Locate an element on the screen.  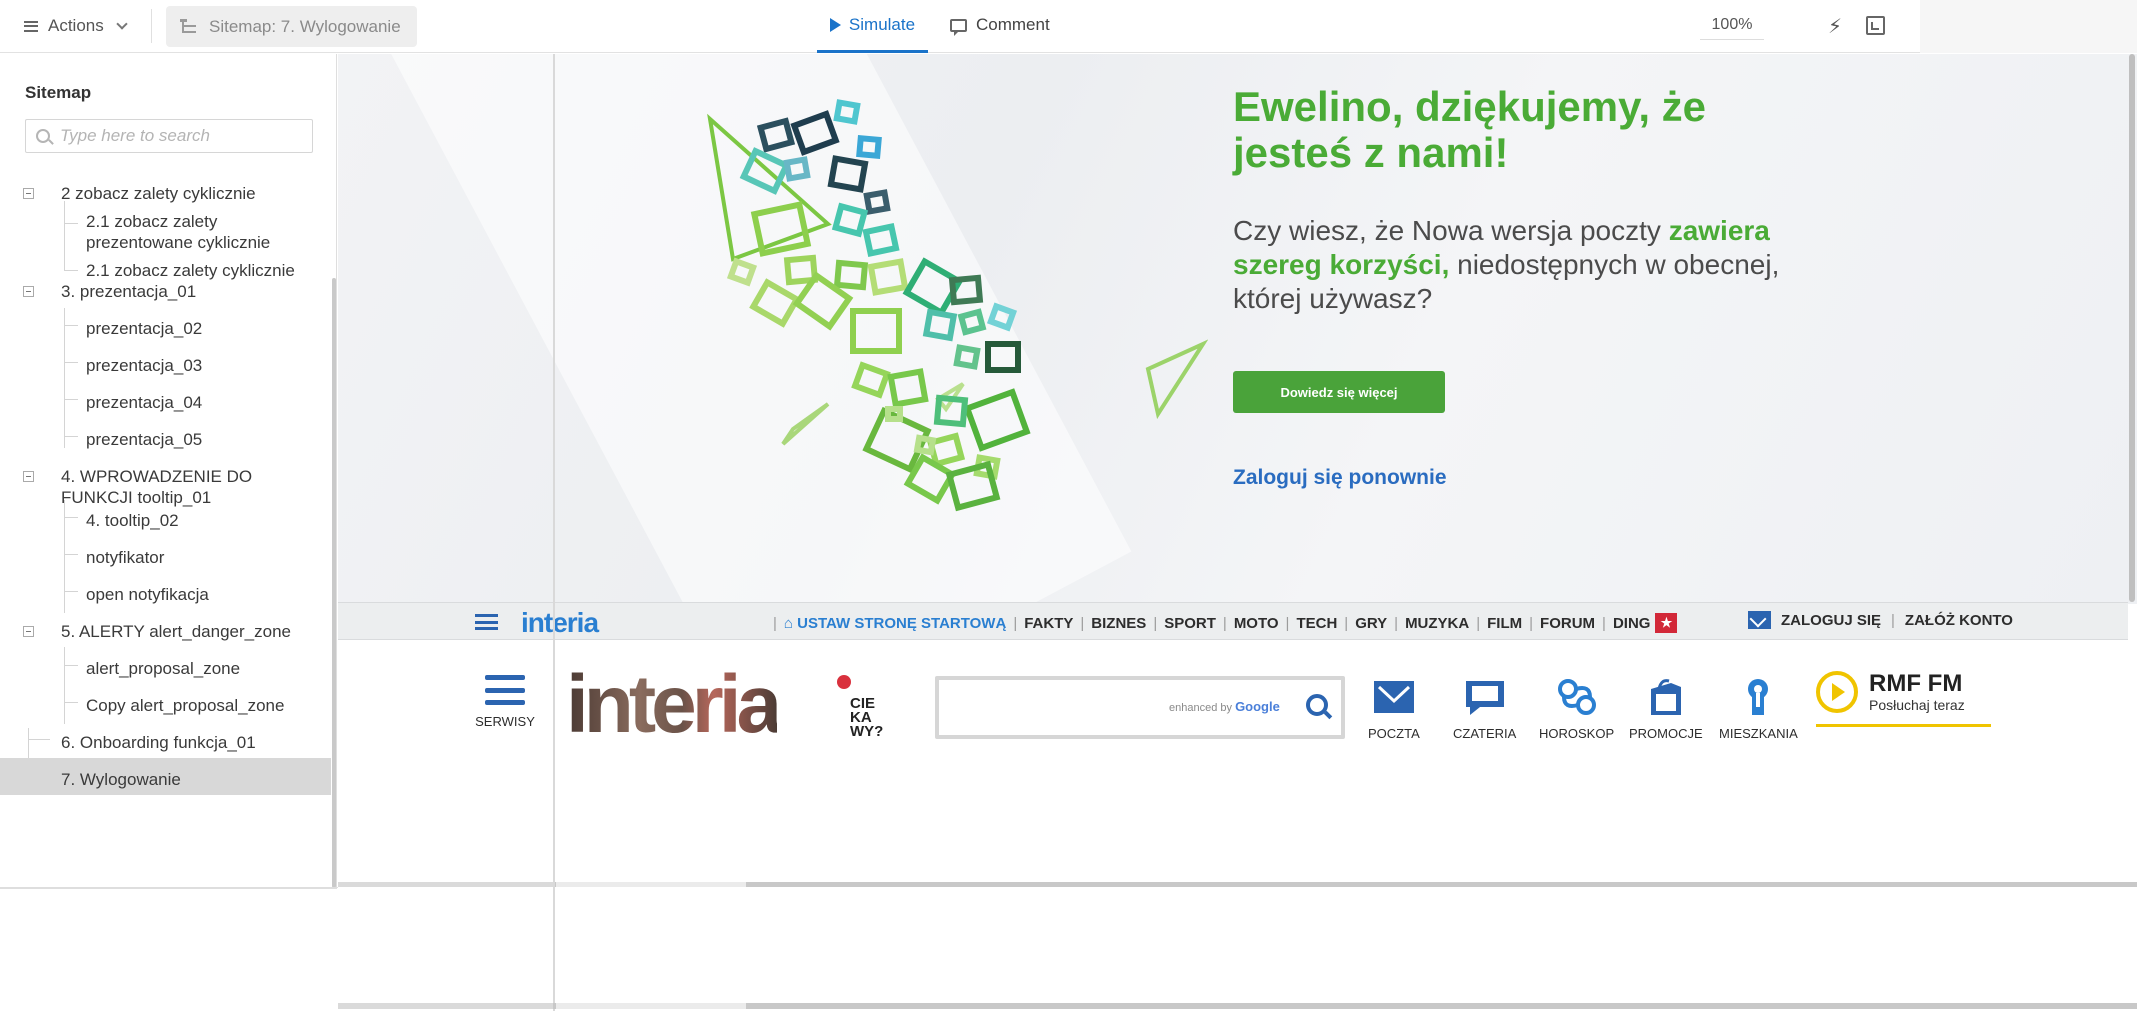
envelopes-illustration is located at coordinates (957, 305).